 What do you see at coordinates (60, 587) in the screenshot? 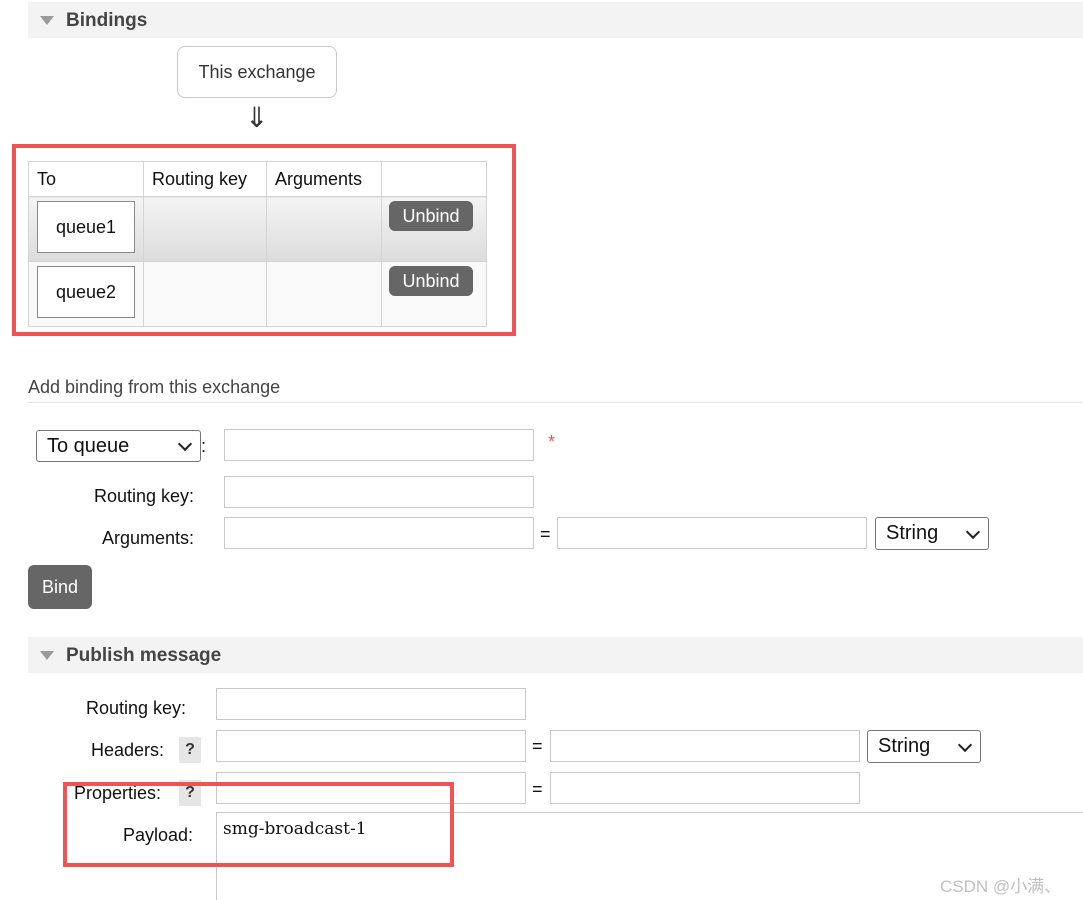
I see `bind-button: Bind` at bounding box center [60, 587].